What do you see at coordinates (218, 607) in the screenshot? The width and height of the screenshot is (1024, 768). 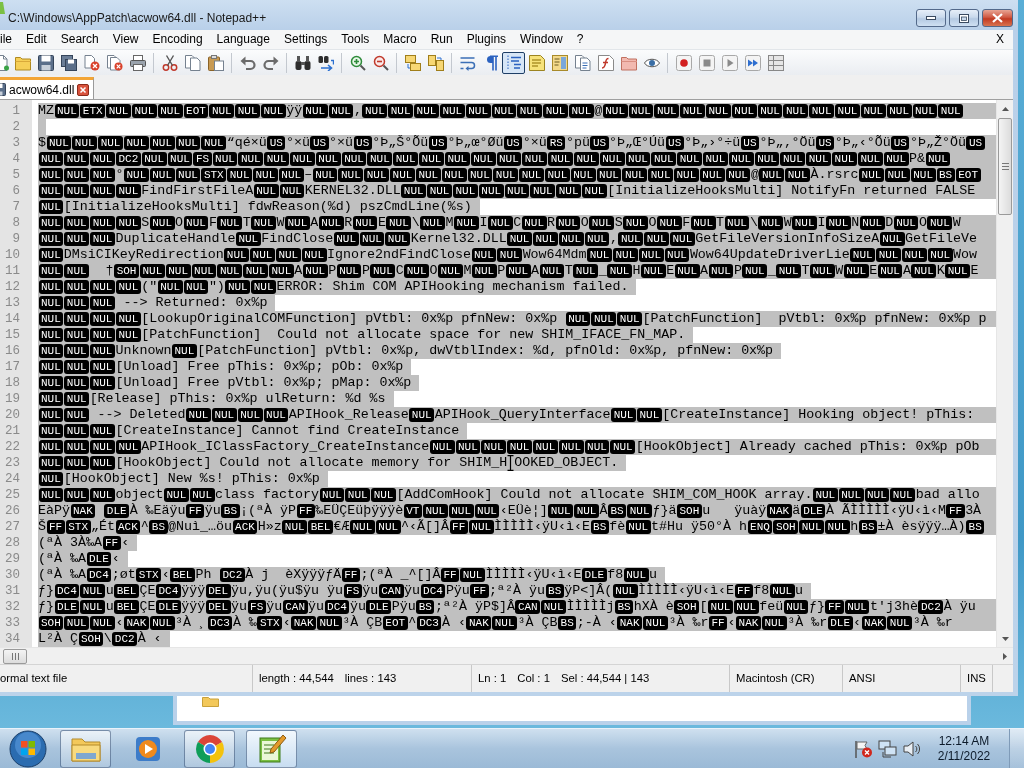 I see `control-character: DEL` at bounding box center [218, 607].